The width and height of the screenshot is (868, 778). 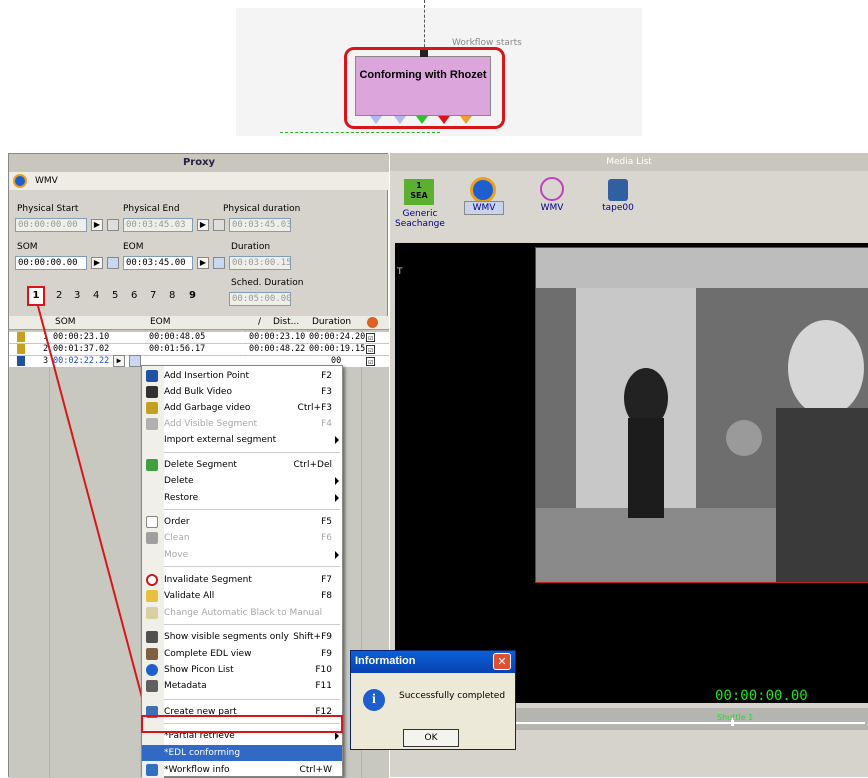 I want to click on wmv-info-label: WMV, so click(x=552, y=208).